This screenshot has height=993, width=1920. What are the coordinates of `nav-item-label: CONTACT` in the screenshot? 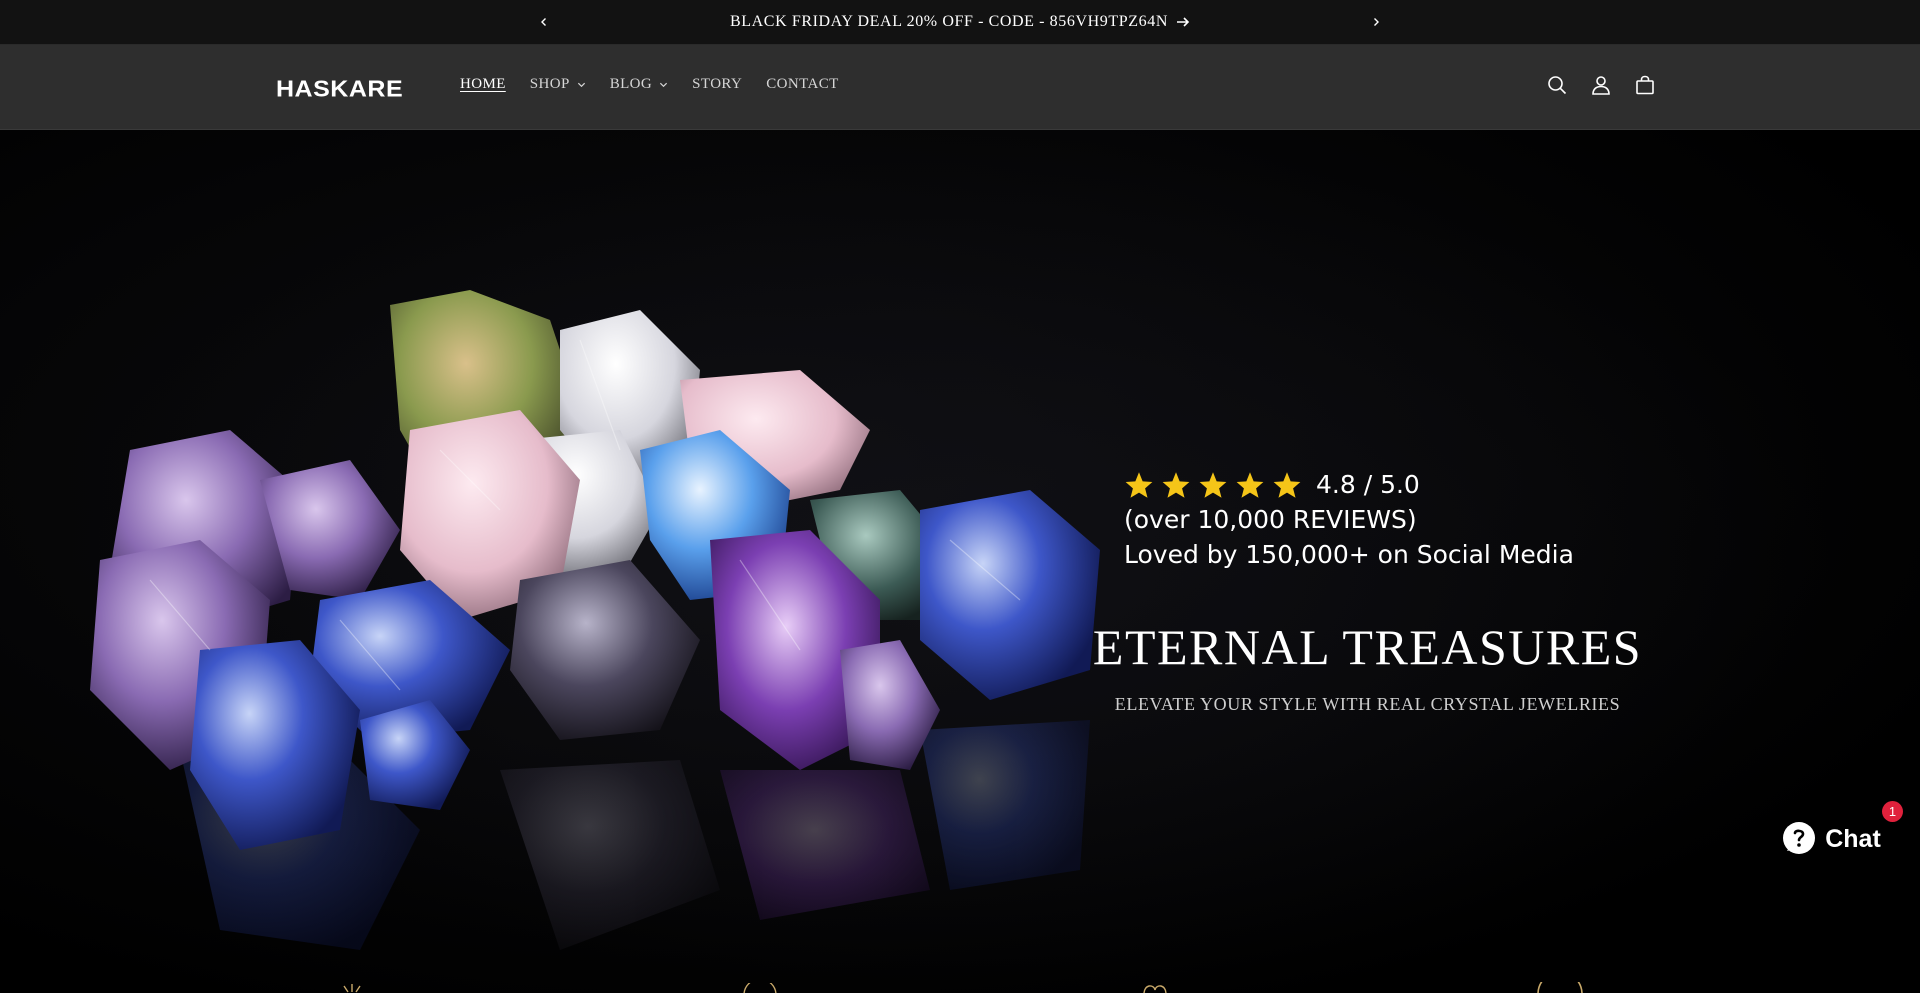 It's located at (802, 84).